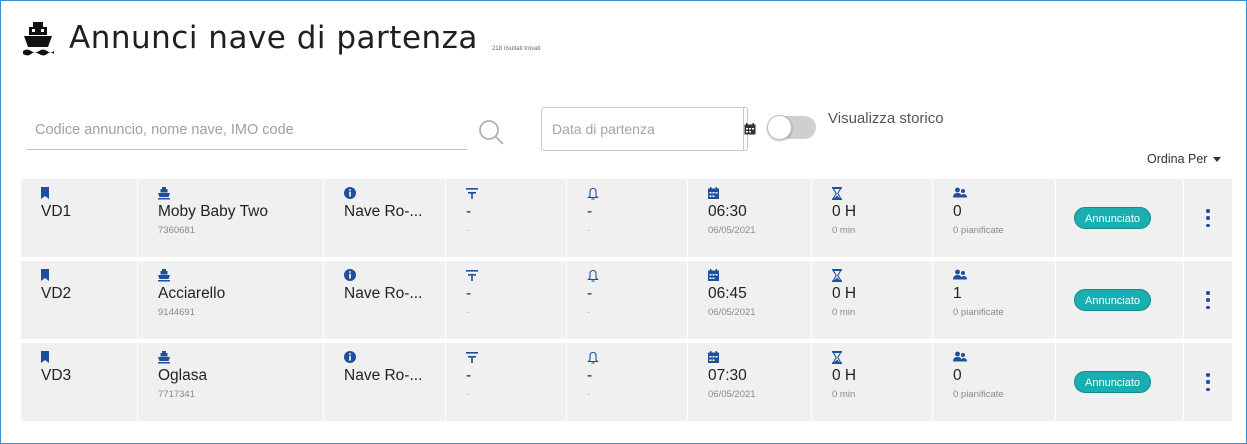 This screenshot has width=1247, height=444. Describe the element at coordinates (192, 293) in the screenshot. I see `ship-name: Acciarello` at that location.